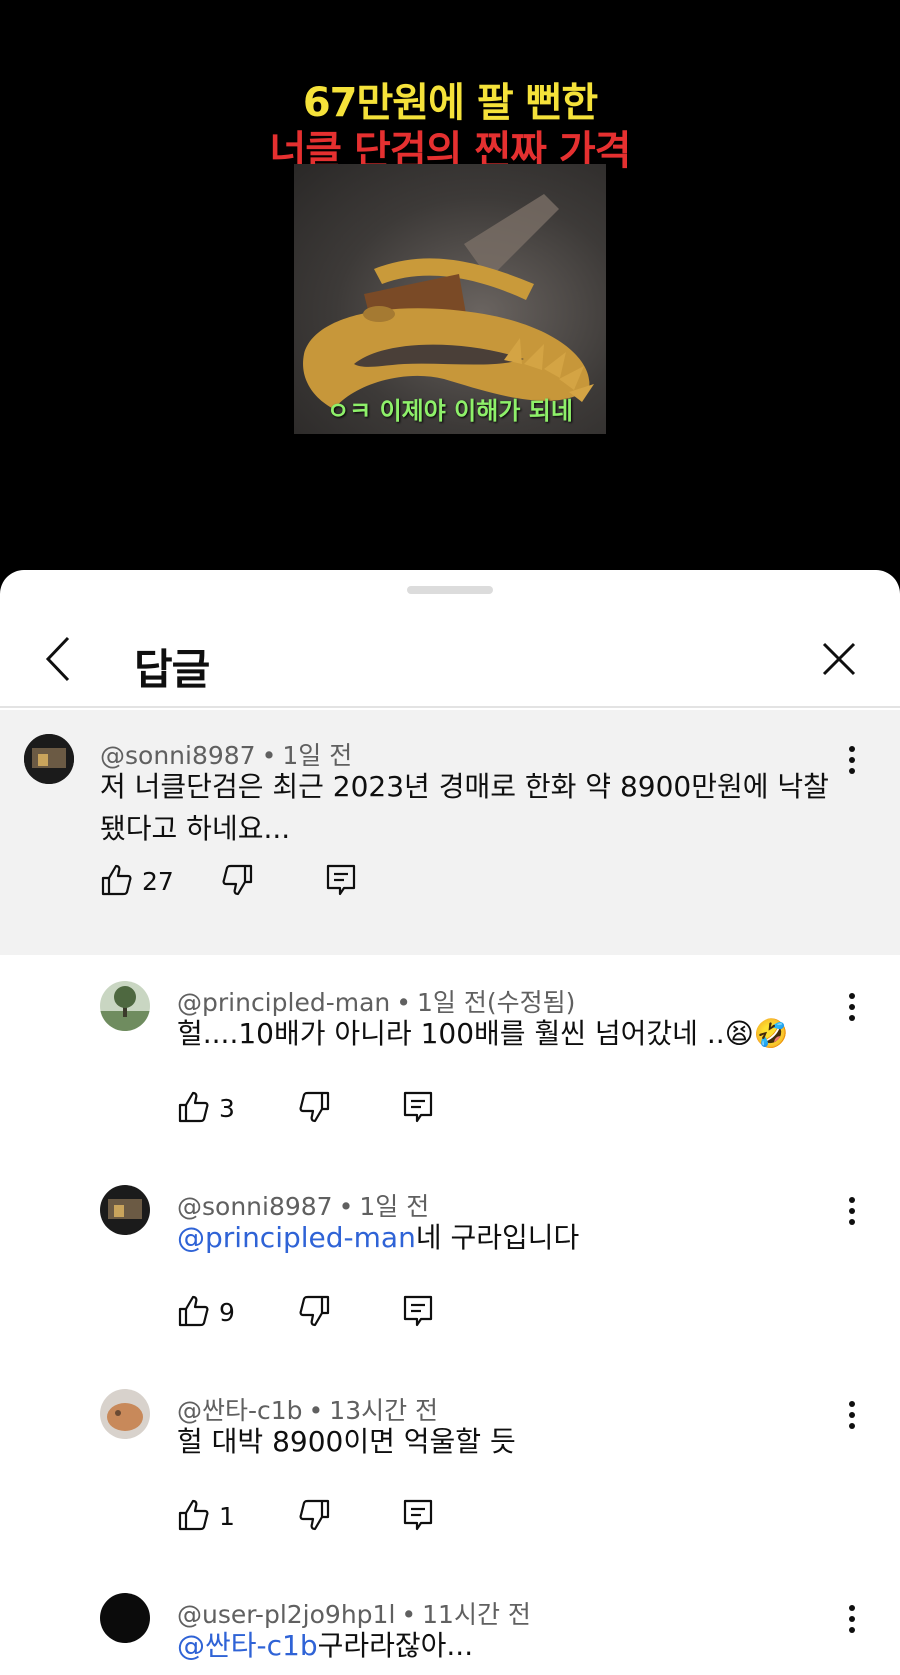  What do you see at coordinates (227, 1312) in the screenshot?
I see `like-count: 9` at bounding box center [227, 1312].